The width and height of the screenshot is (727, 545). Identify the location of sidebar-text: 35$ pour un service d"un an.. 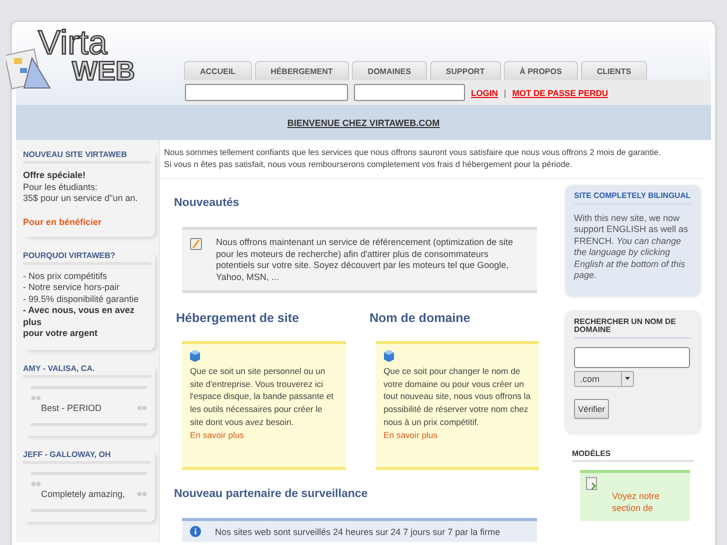
(81, 198).